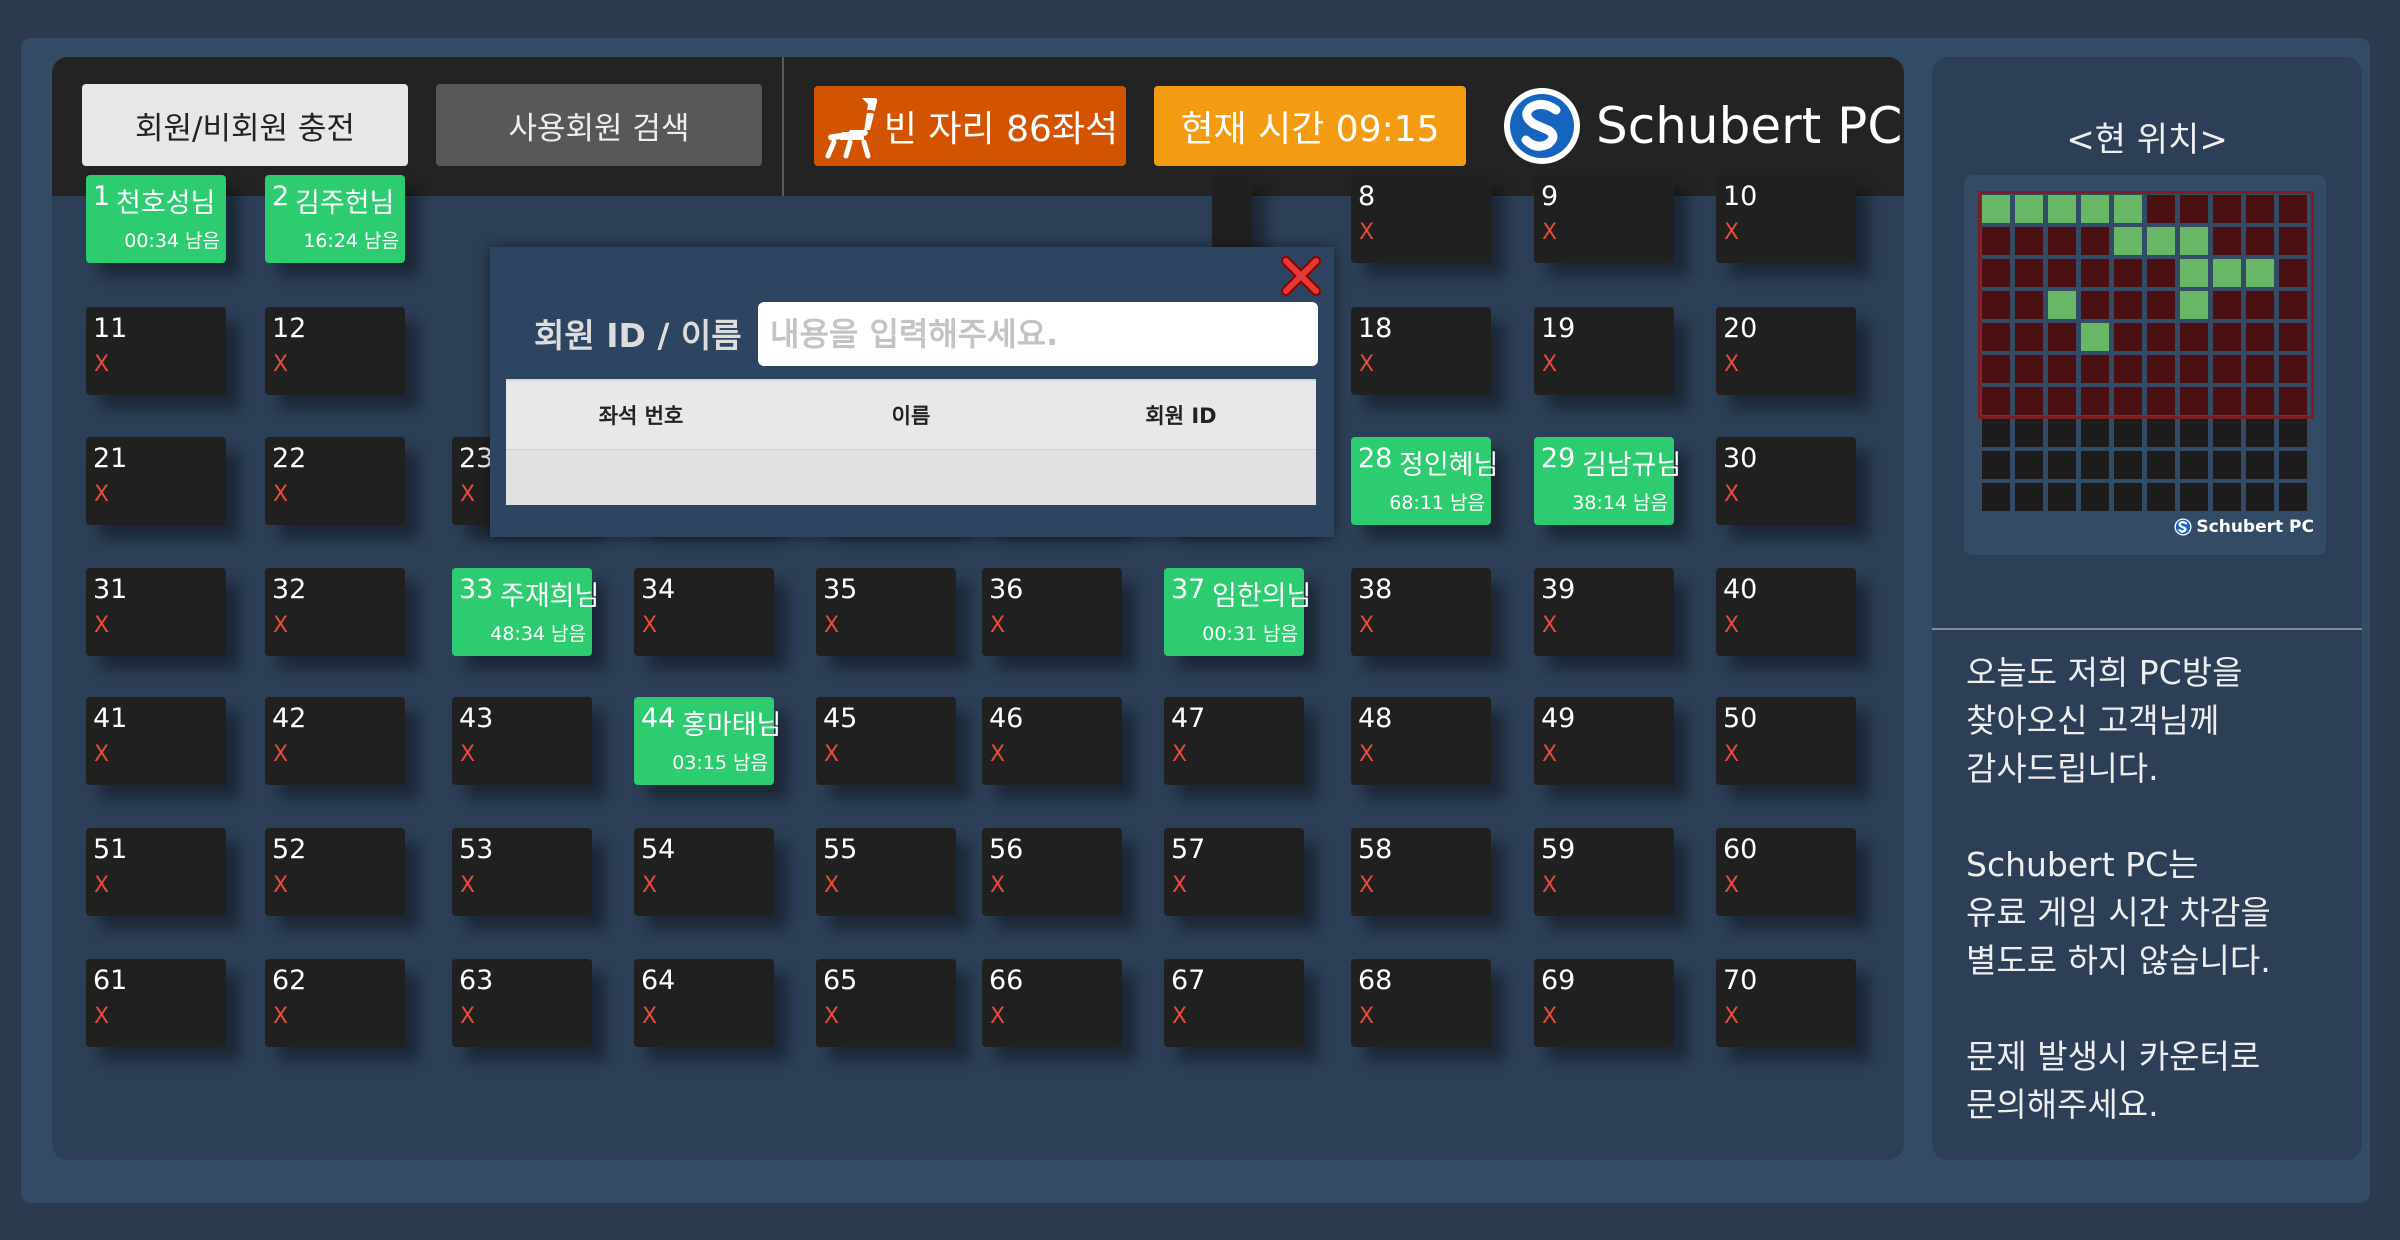 The height and width of the screenshot is (1240, 2400). What do you see at coordinates (525, 612) in the screenshot?
I see `seat-33: 33 주재희님 48:34 남음` at bounding box center [525, 612].